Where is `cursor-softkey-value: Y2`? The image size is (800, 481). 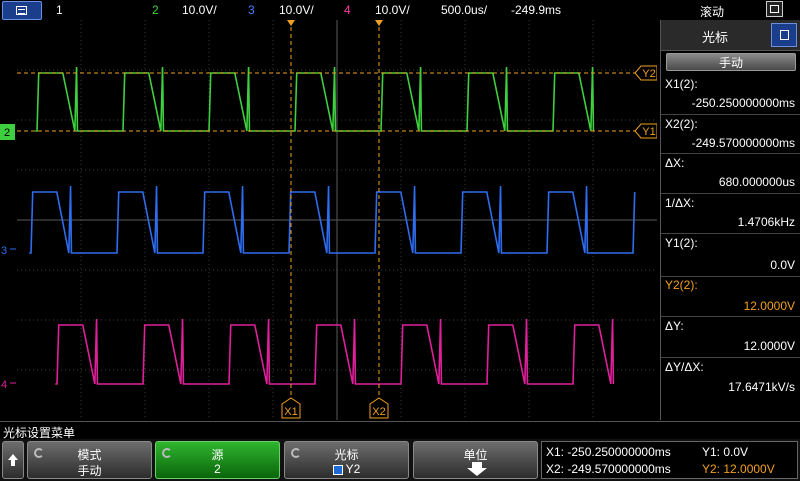
cursor-softkey-value: Y2 is located at coordinates (353, 469).